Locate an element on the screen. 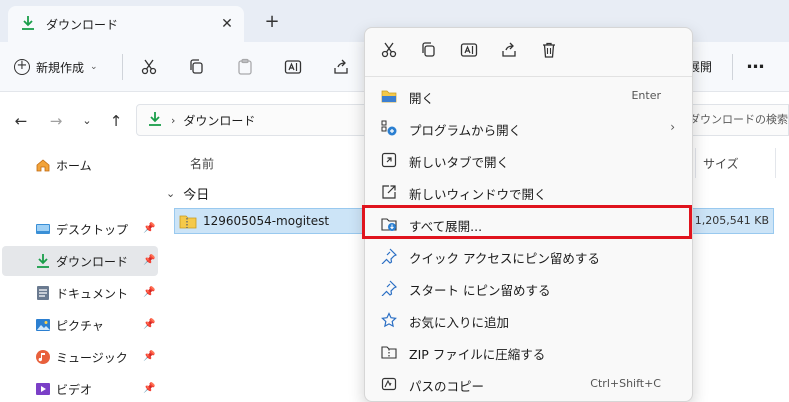 The height and width of the screenshot is (402, 789). new-tab-button: + is located at coordinates (272, 22).